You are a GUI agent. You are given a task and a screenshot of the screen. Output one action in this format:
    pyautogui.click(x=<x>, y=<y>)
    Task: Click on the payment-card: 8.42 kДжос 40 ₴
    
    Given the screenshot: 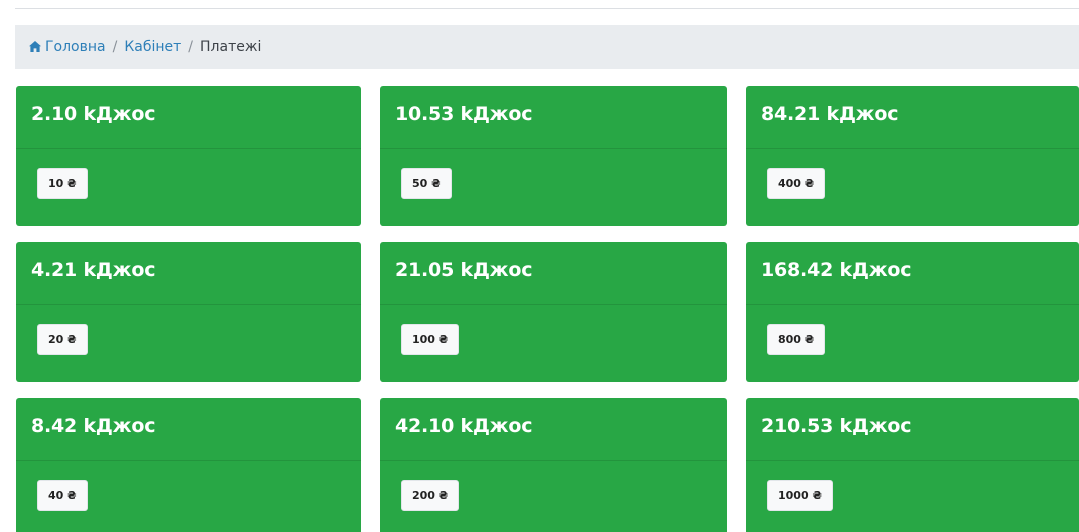 What is the action you would take?
    pyautogui.click(x=188, y=465)
    